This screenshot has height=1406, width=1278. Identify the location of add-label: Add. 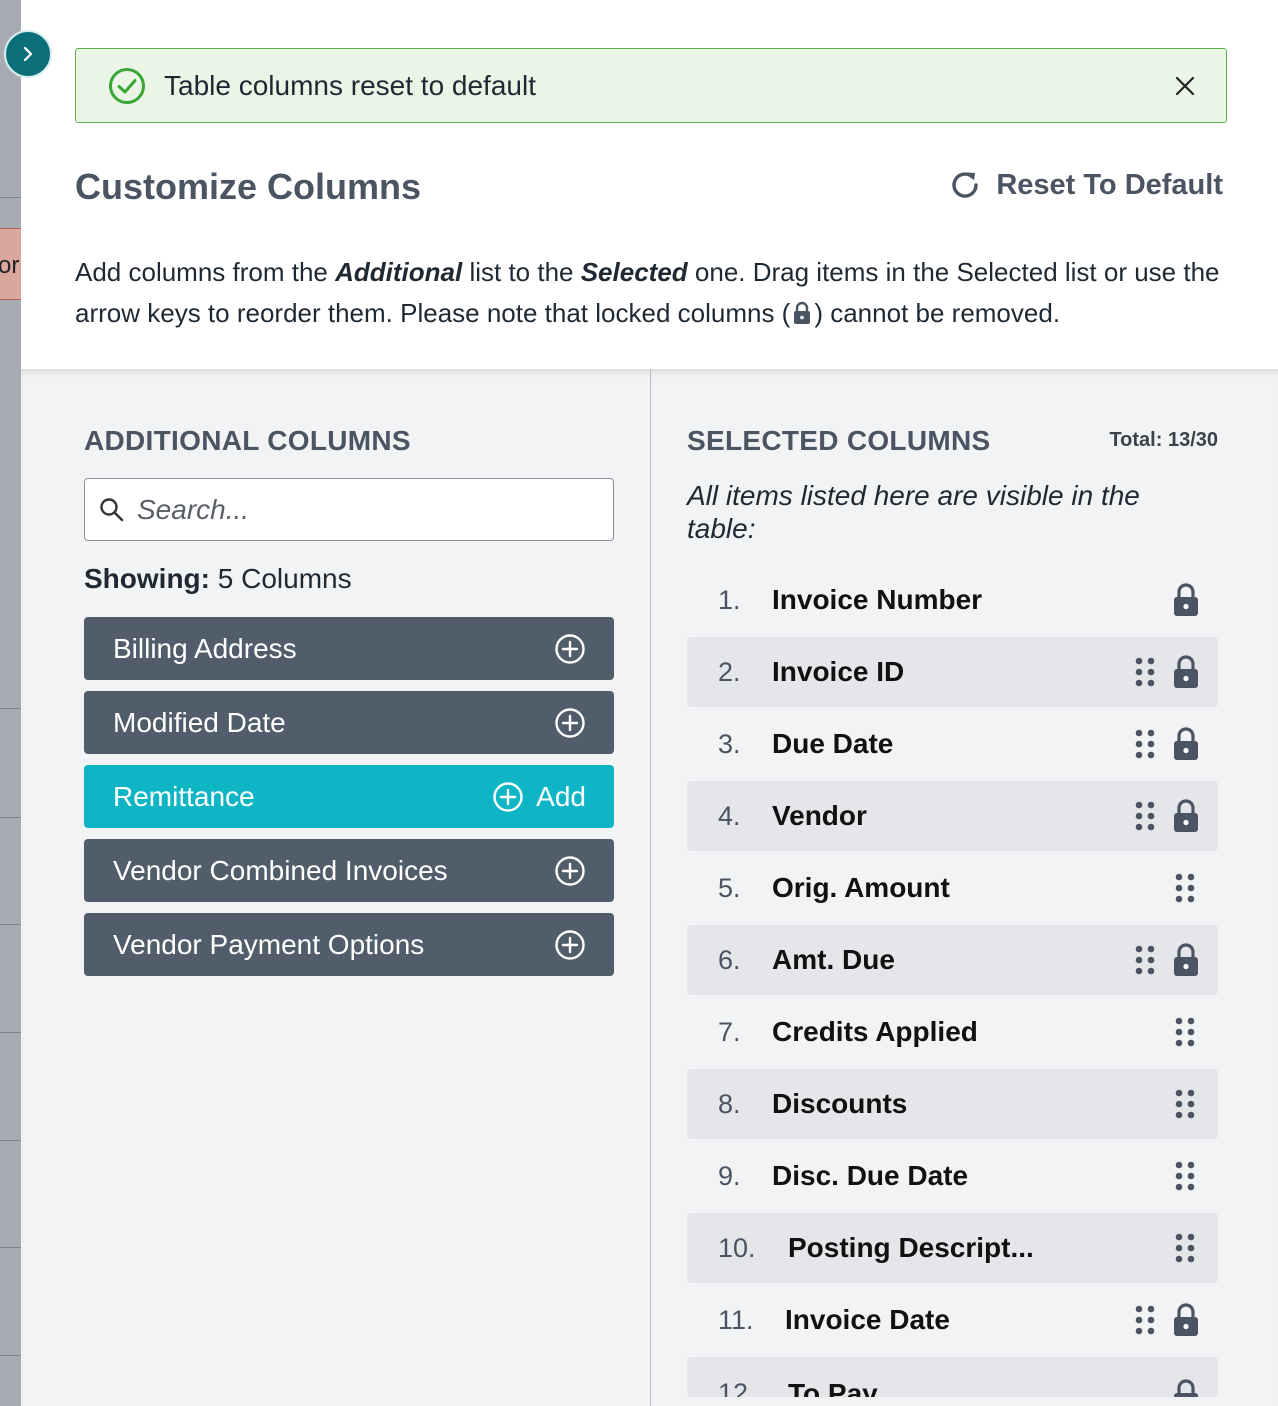
(561, 796).